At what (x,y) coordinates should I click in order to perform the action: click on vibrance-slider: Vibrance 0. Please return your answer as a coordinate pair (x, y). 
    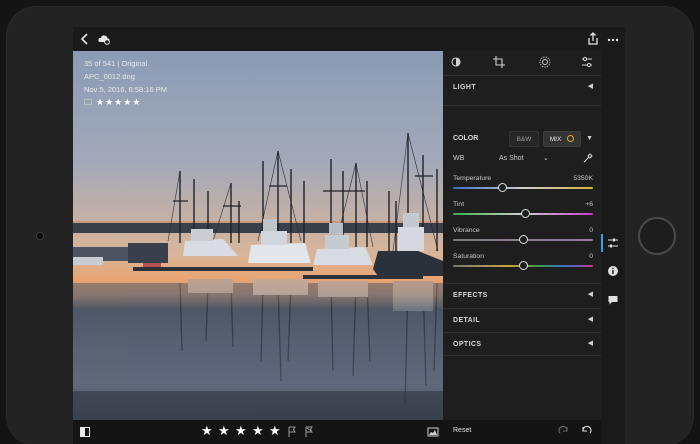
    Looking at the image, I should click on (522, 240).